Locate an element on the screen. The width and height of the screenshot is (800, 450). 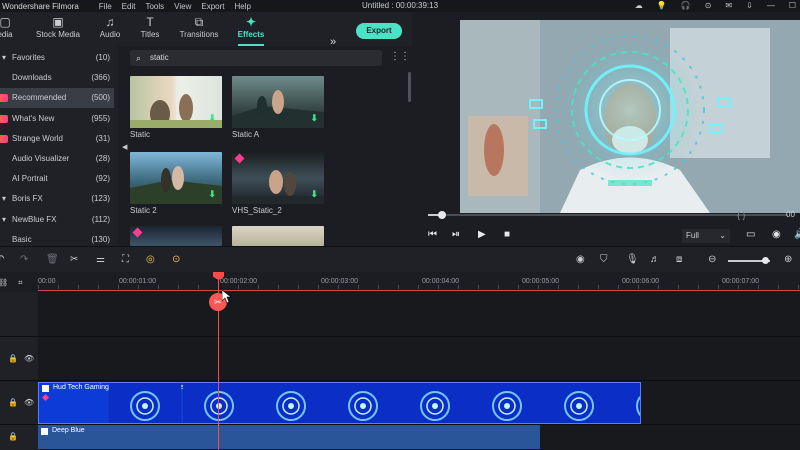
minimize-icon: — is located at coordinates (771, 6).